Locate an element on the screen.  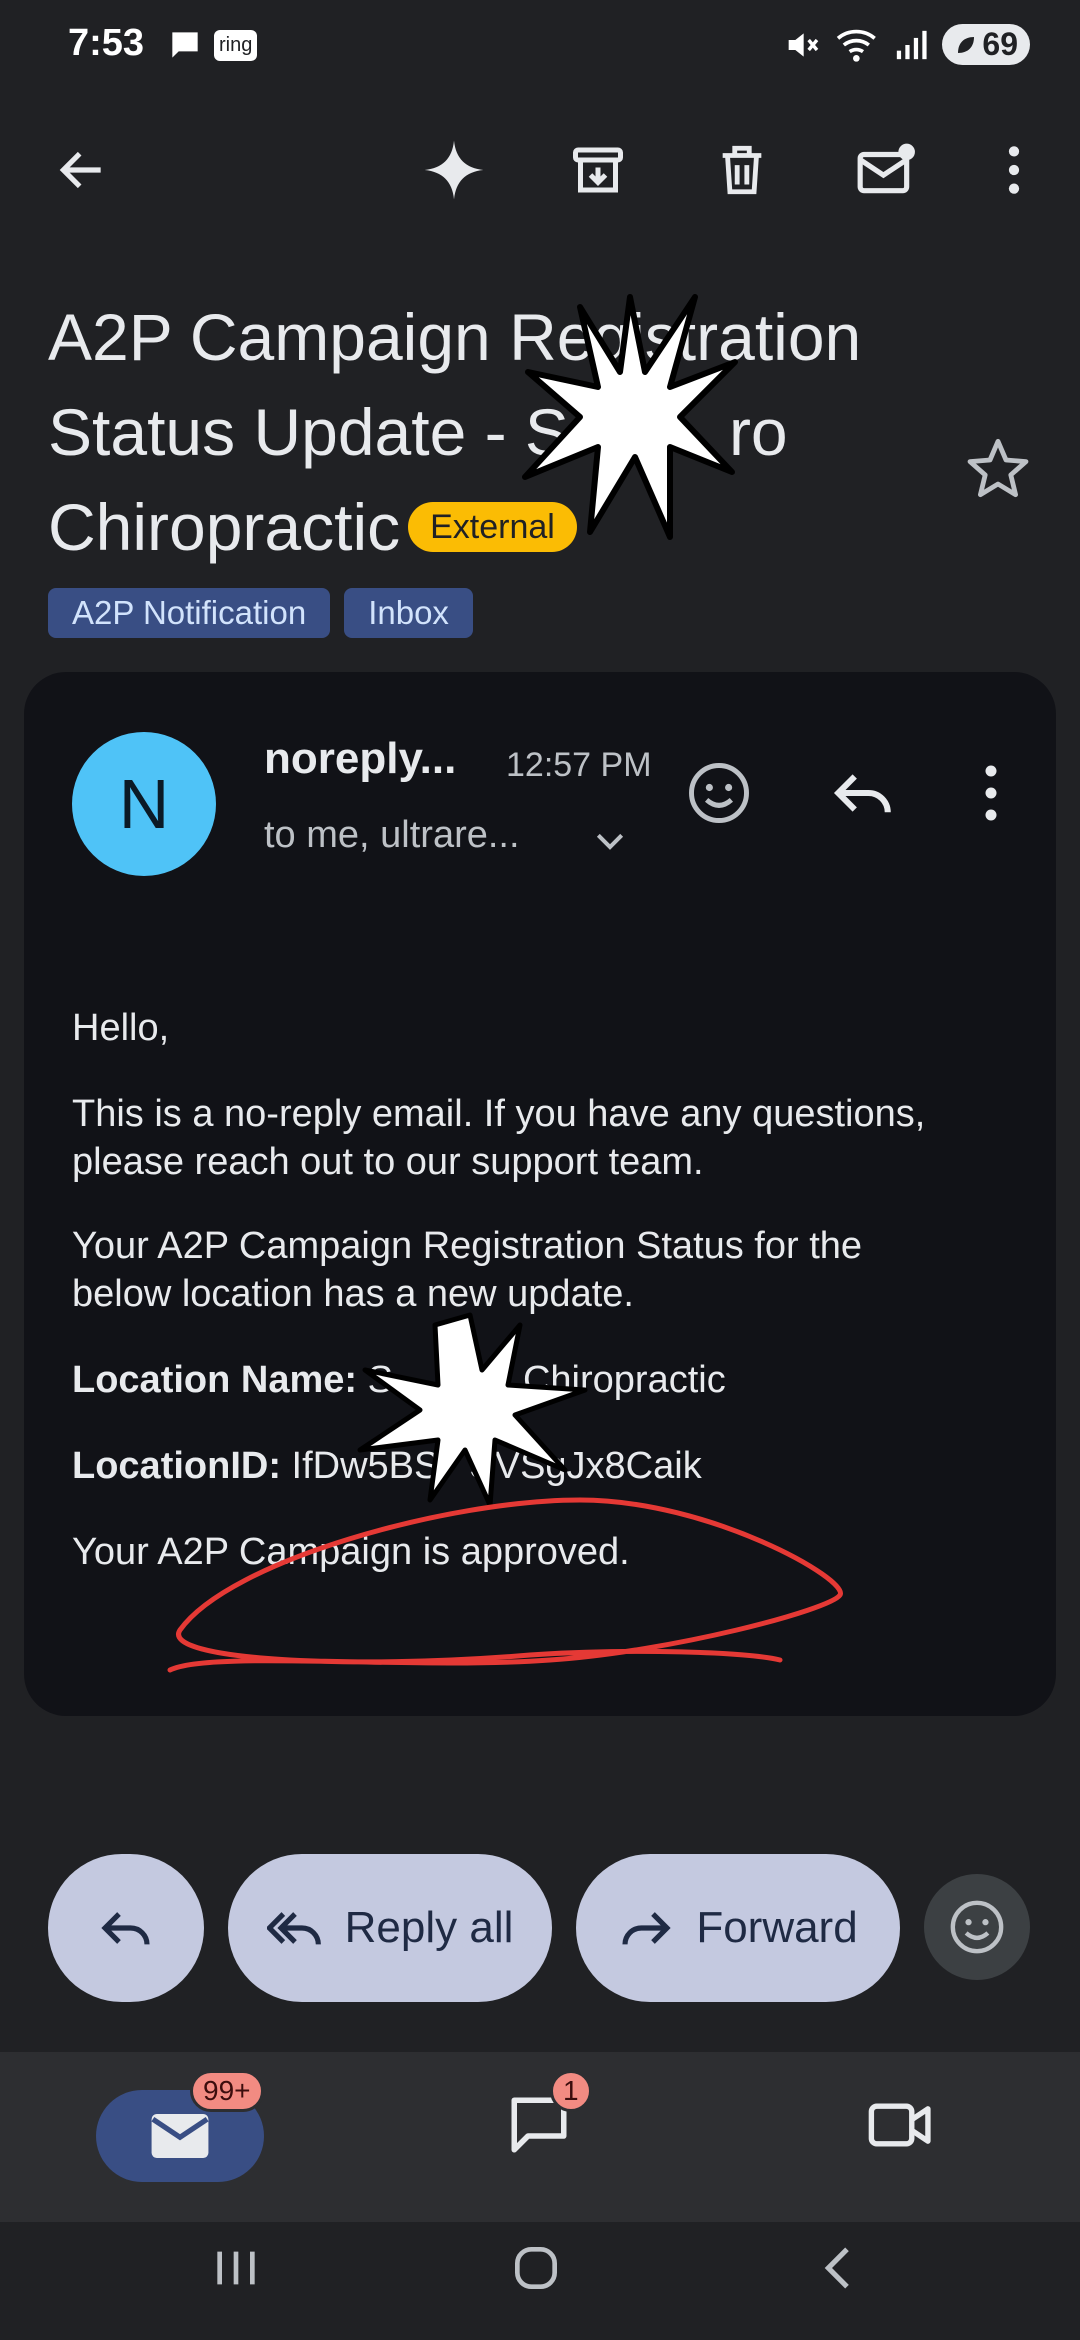
home-button is located at coordinates (536, 2270).